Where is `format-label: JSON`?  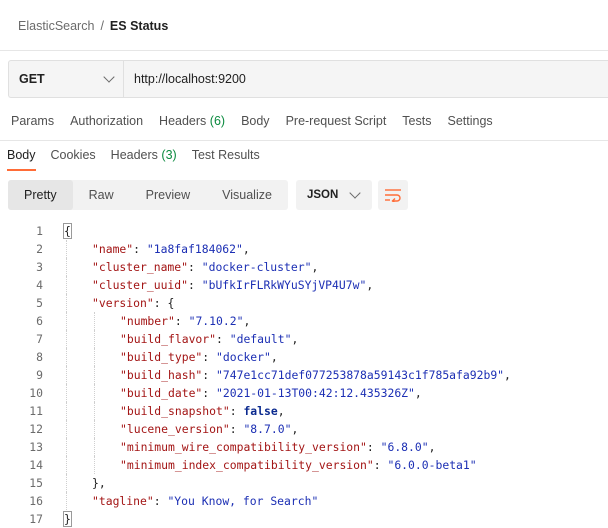 format-label: JSON is located at coordinates (322, 195).